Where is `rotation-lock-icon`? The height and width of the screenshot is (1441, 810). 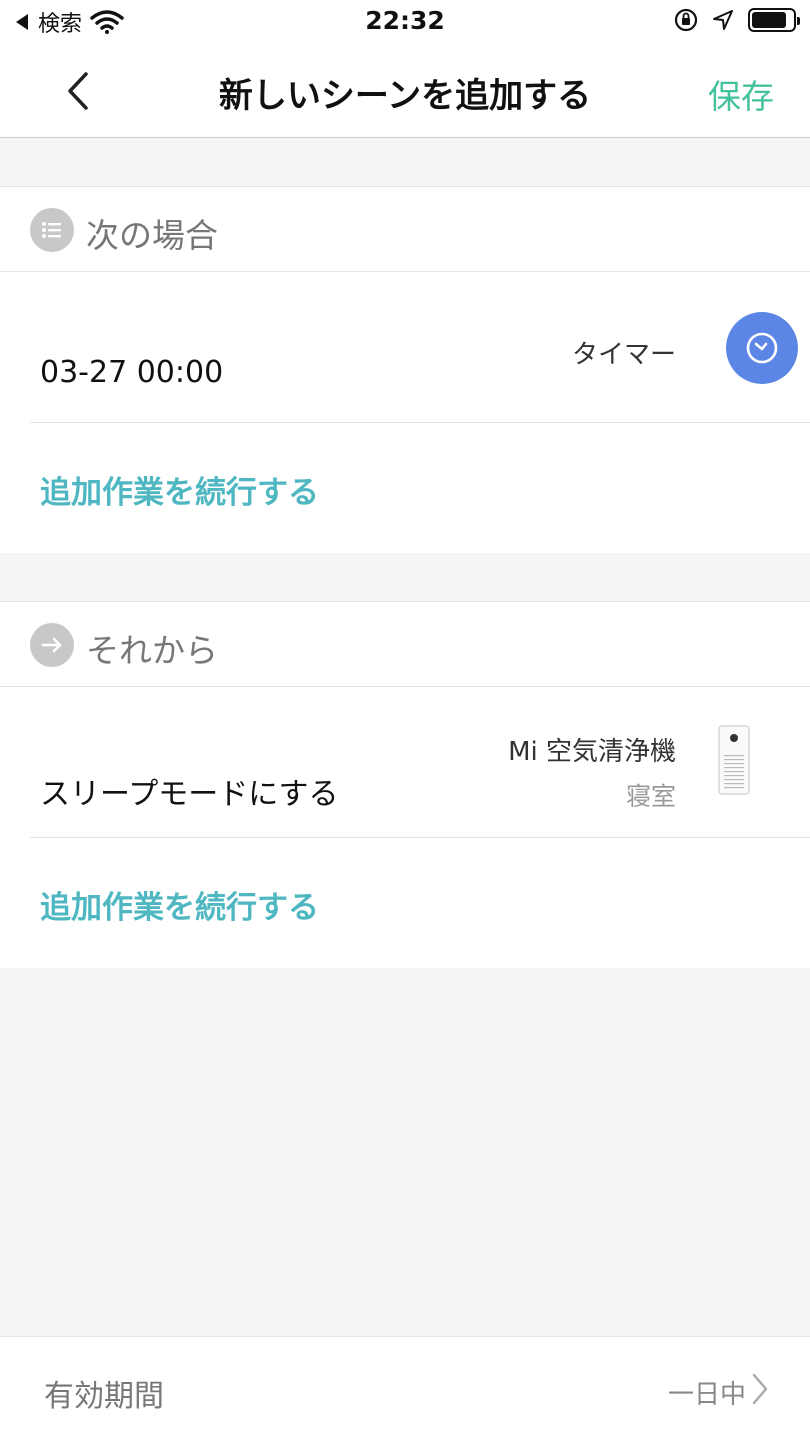 rotation-lock-icon is located at coordinates (686, 20).